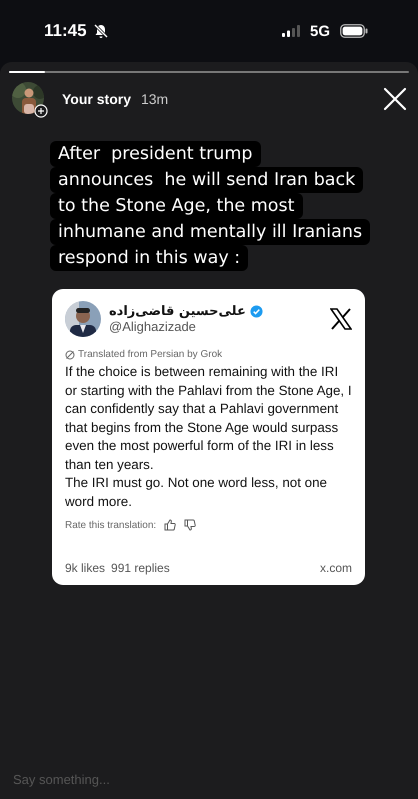 The image size is (418, 799). What do you see at coordinates (210, 232) in the screenshot?
I see `caption-line: inhumane and mentally ill Iranians` at bounding box center [210, 232].